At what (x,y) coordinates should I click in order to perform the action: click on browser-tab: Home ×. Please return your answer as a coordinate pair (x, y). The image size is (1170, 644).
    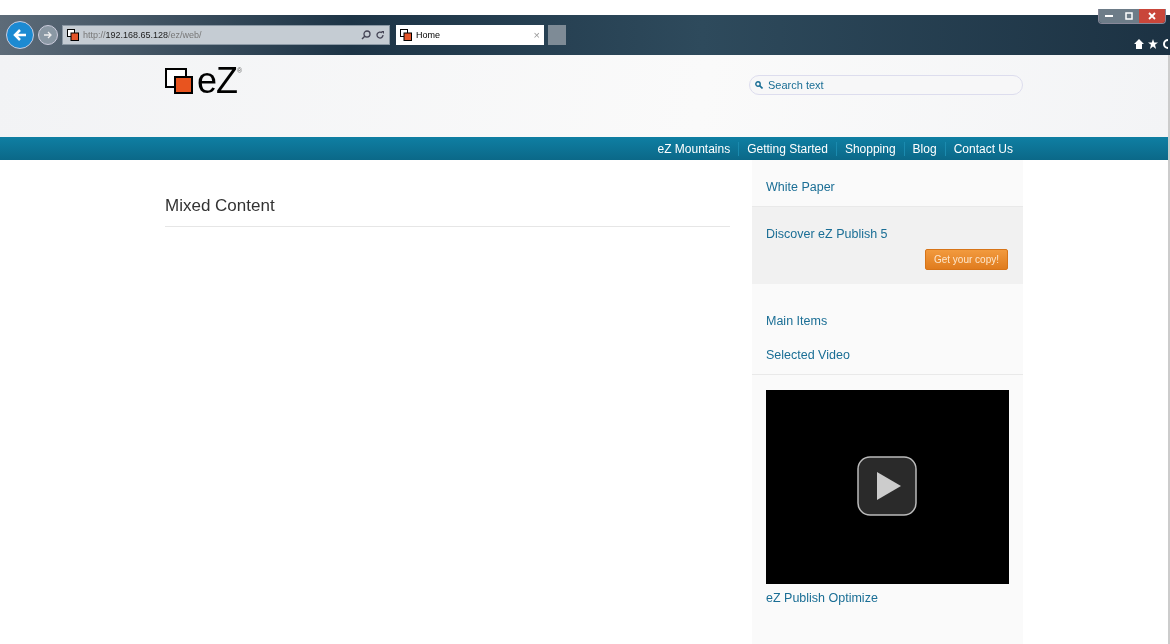
    Looking at the image, I should click on (470, 35).